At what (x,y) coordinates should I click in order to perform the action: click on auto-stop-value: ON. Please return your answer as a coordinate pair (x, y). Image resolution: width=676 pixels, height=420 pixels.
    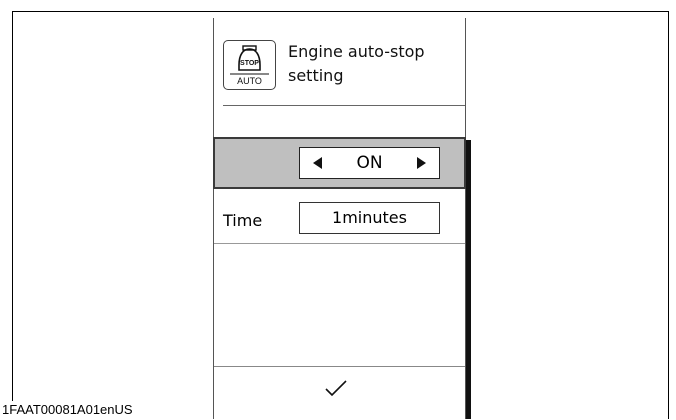
    Looking at the image, I should click on (369, 163).